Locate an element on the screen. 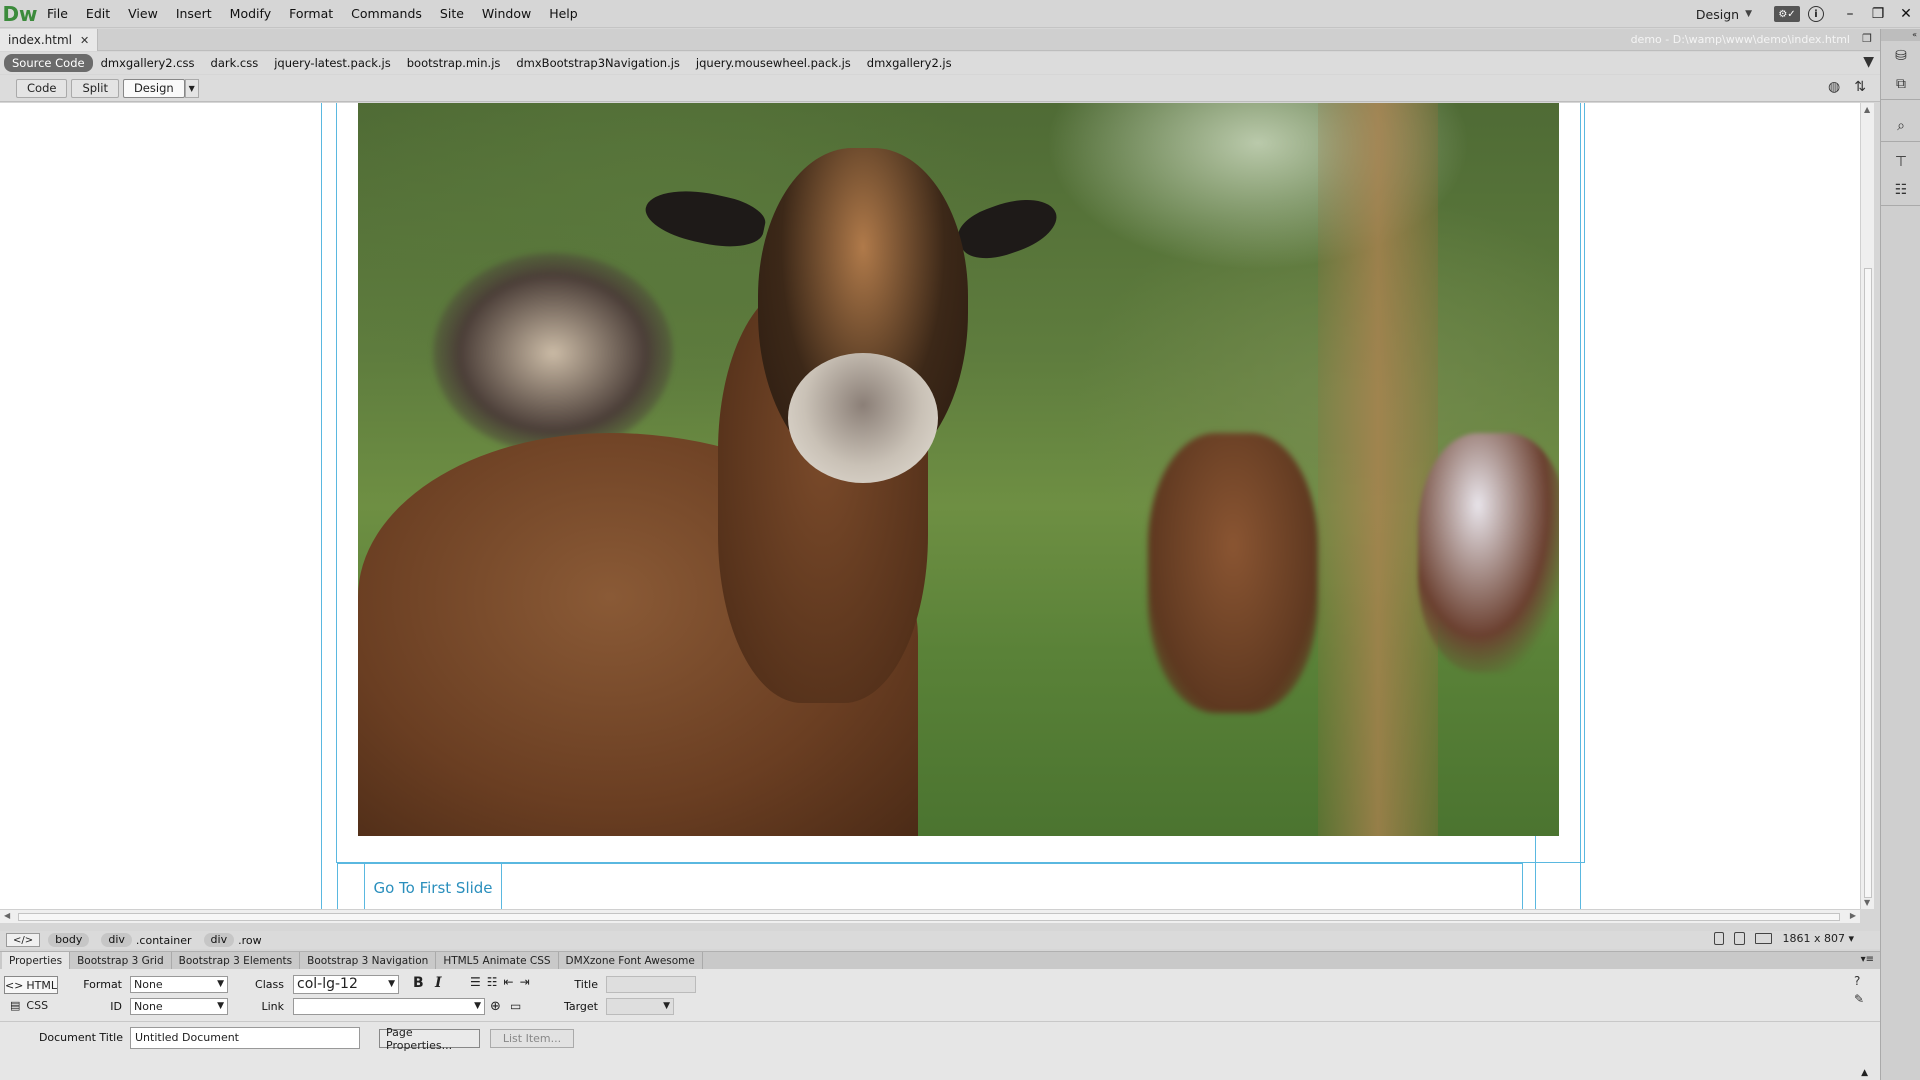 This screenshot has height=1080, width=1920. scroll-right-icon: ▶ is located at coordinates (1853, 915).